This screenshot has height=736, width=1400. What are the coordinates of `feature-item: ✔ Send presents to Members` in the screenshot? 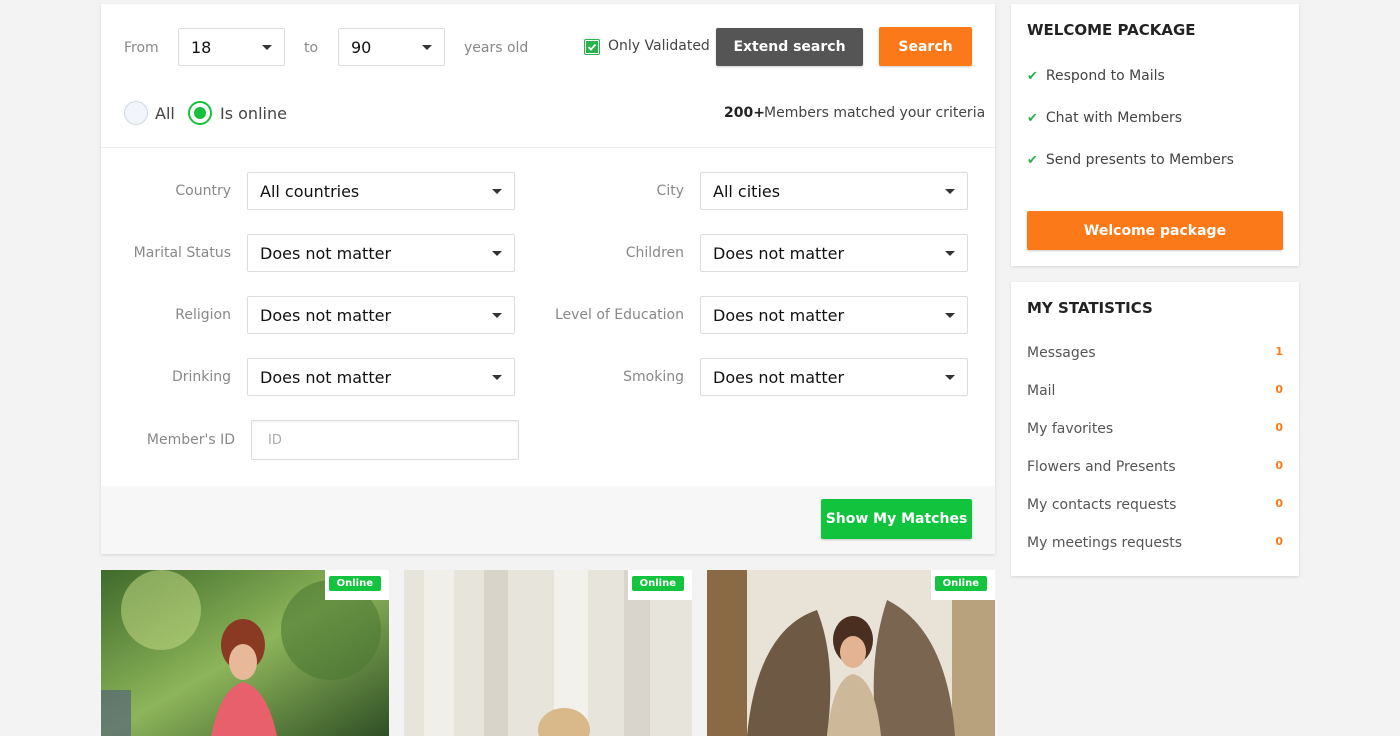 It's located at (1130, 160).